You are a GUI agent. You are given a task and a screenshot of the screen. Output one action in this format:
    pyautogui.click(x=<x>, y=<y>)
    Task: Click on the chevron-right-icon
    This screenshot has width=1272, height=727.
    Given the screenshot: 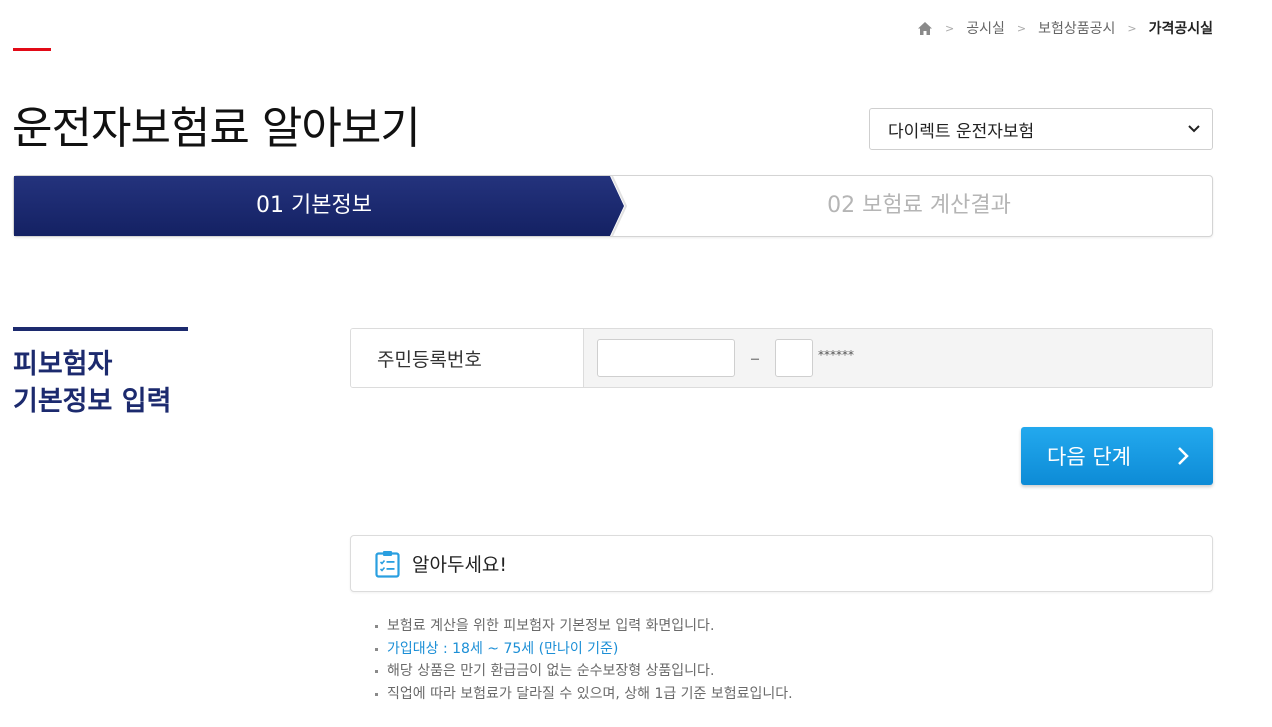 What is the action you would take?
    pyautogui.click(x=1183, y=456)
    